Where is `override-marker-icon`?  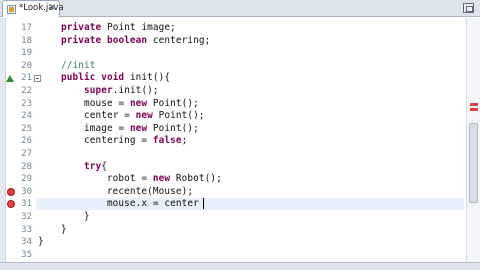 override-marker-icon is located at coordinates (10, 79).